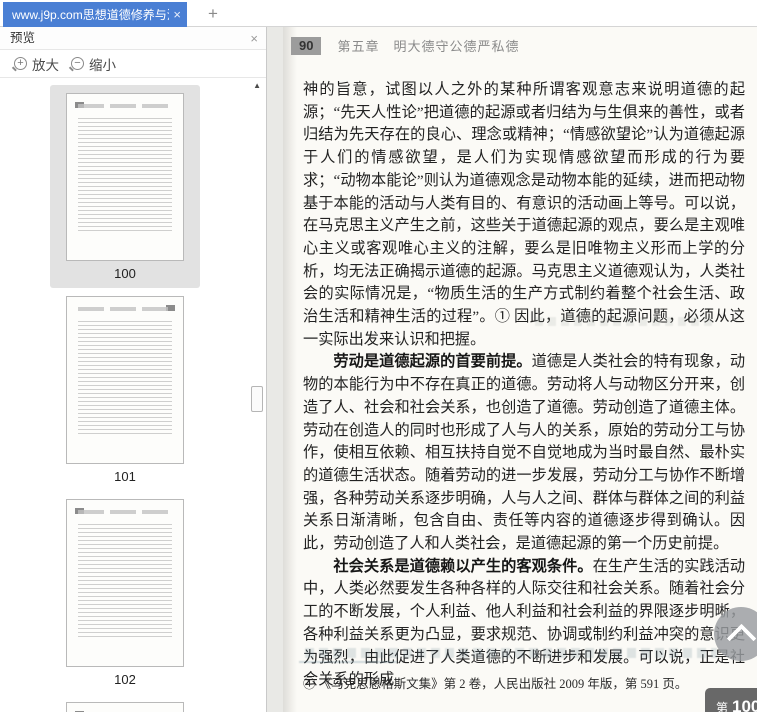 The width and height of the screenshot is (757, 712). What do you see at coordinates (428, 46) in the screenshot?
I see `chapter-header: 第五章 明大德守公德严私德` at bounding box center [428, 46].